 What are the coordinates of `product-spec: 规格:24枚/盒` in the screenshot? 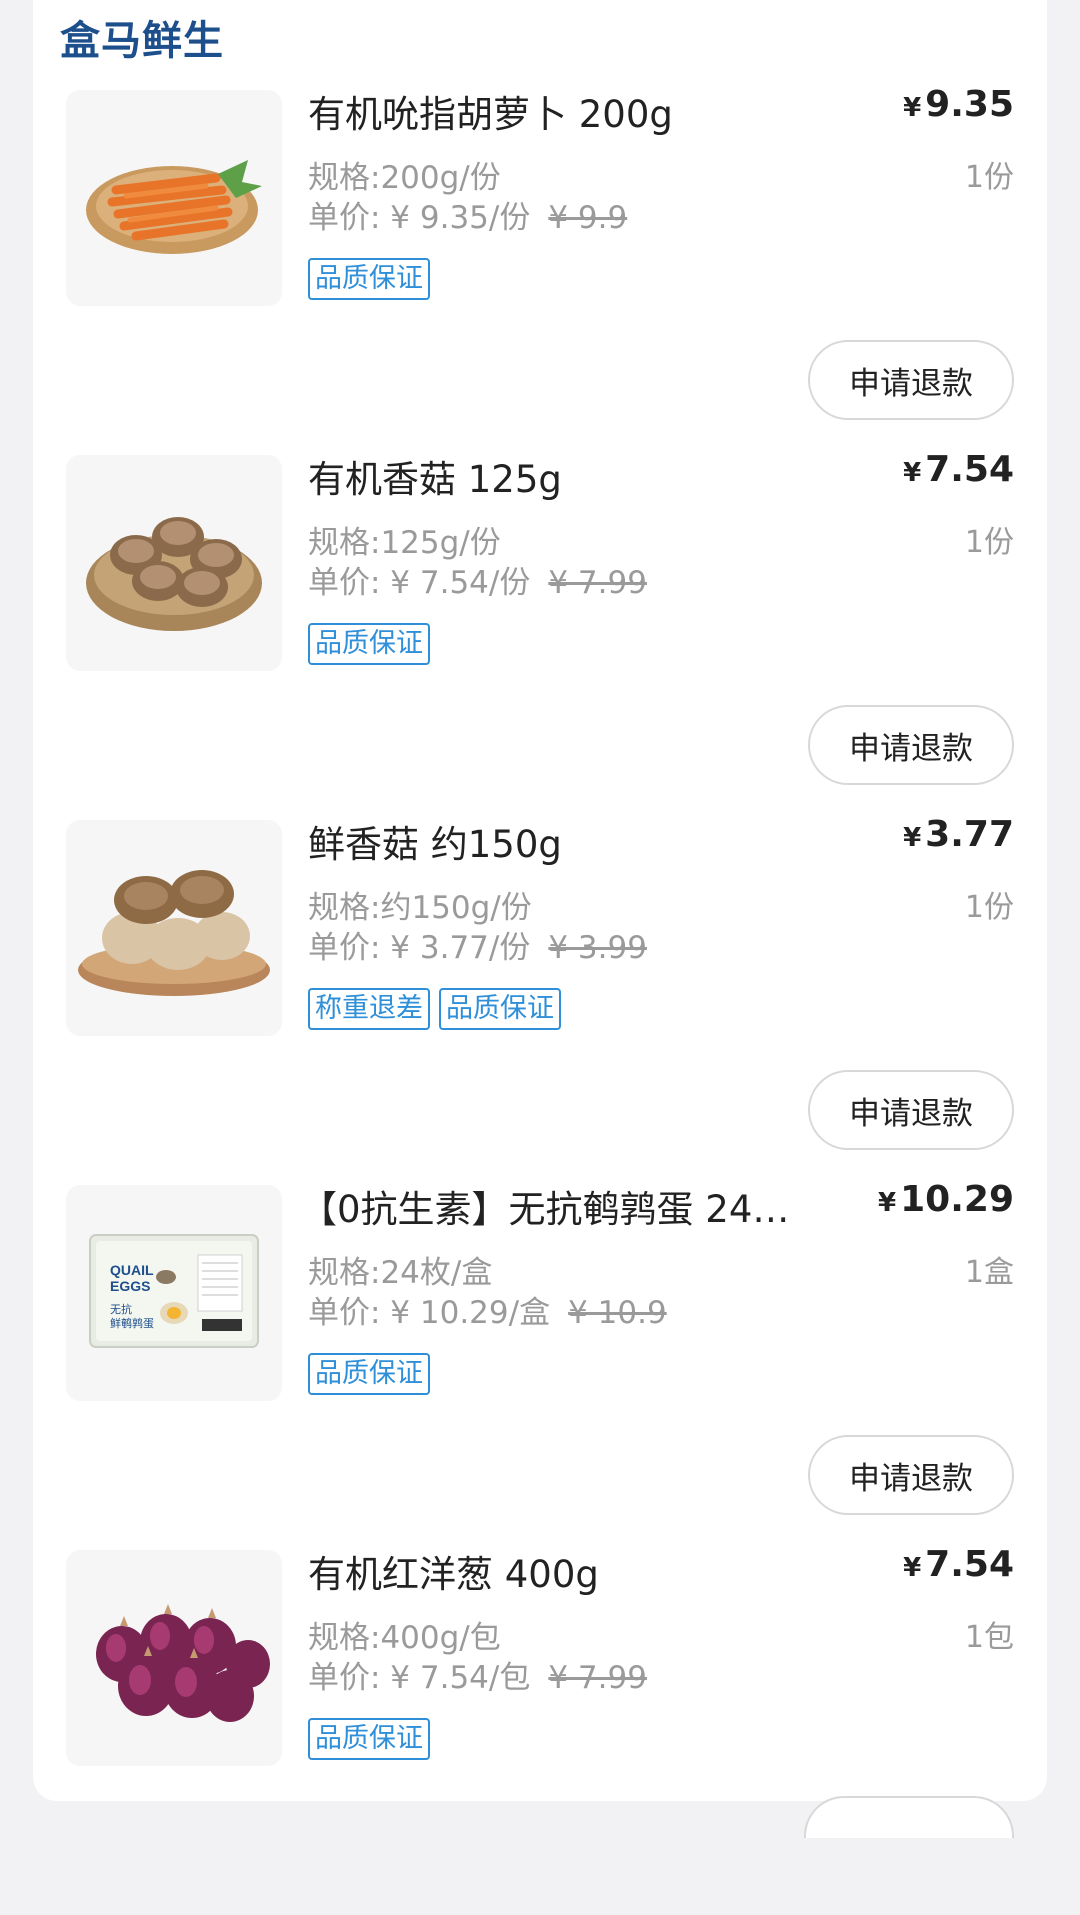 It's located at (400, 1273).